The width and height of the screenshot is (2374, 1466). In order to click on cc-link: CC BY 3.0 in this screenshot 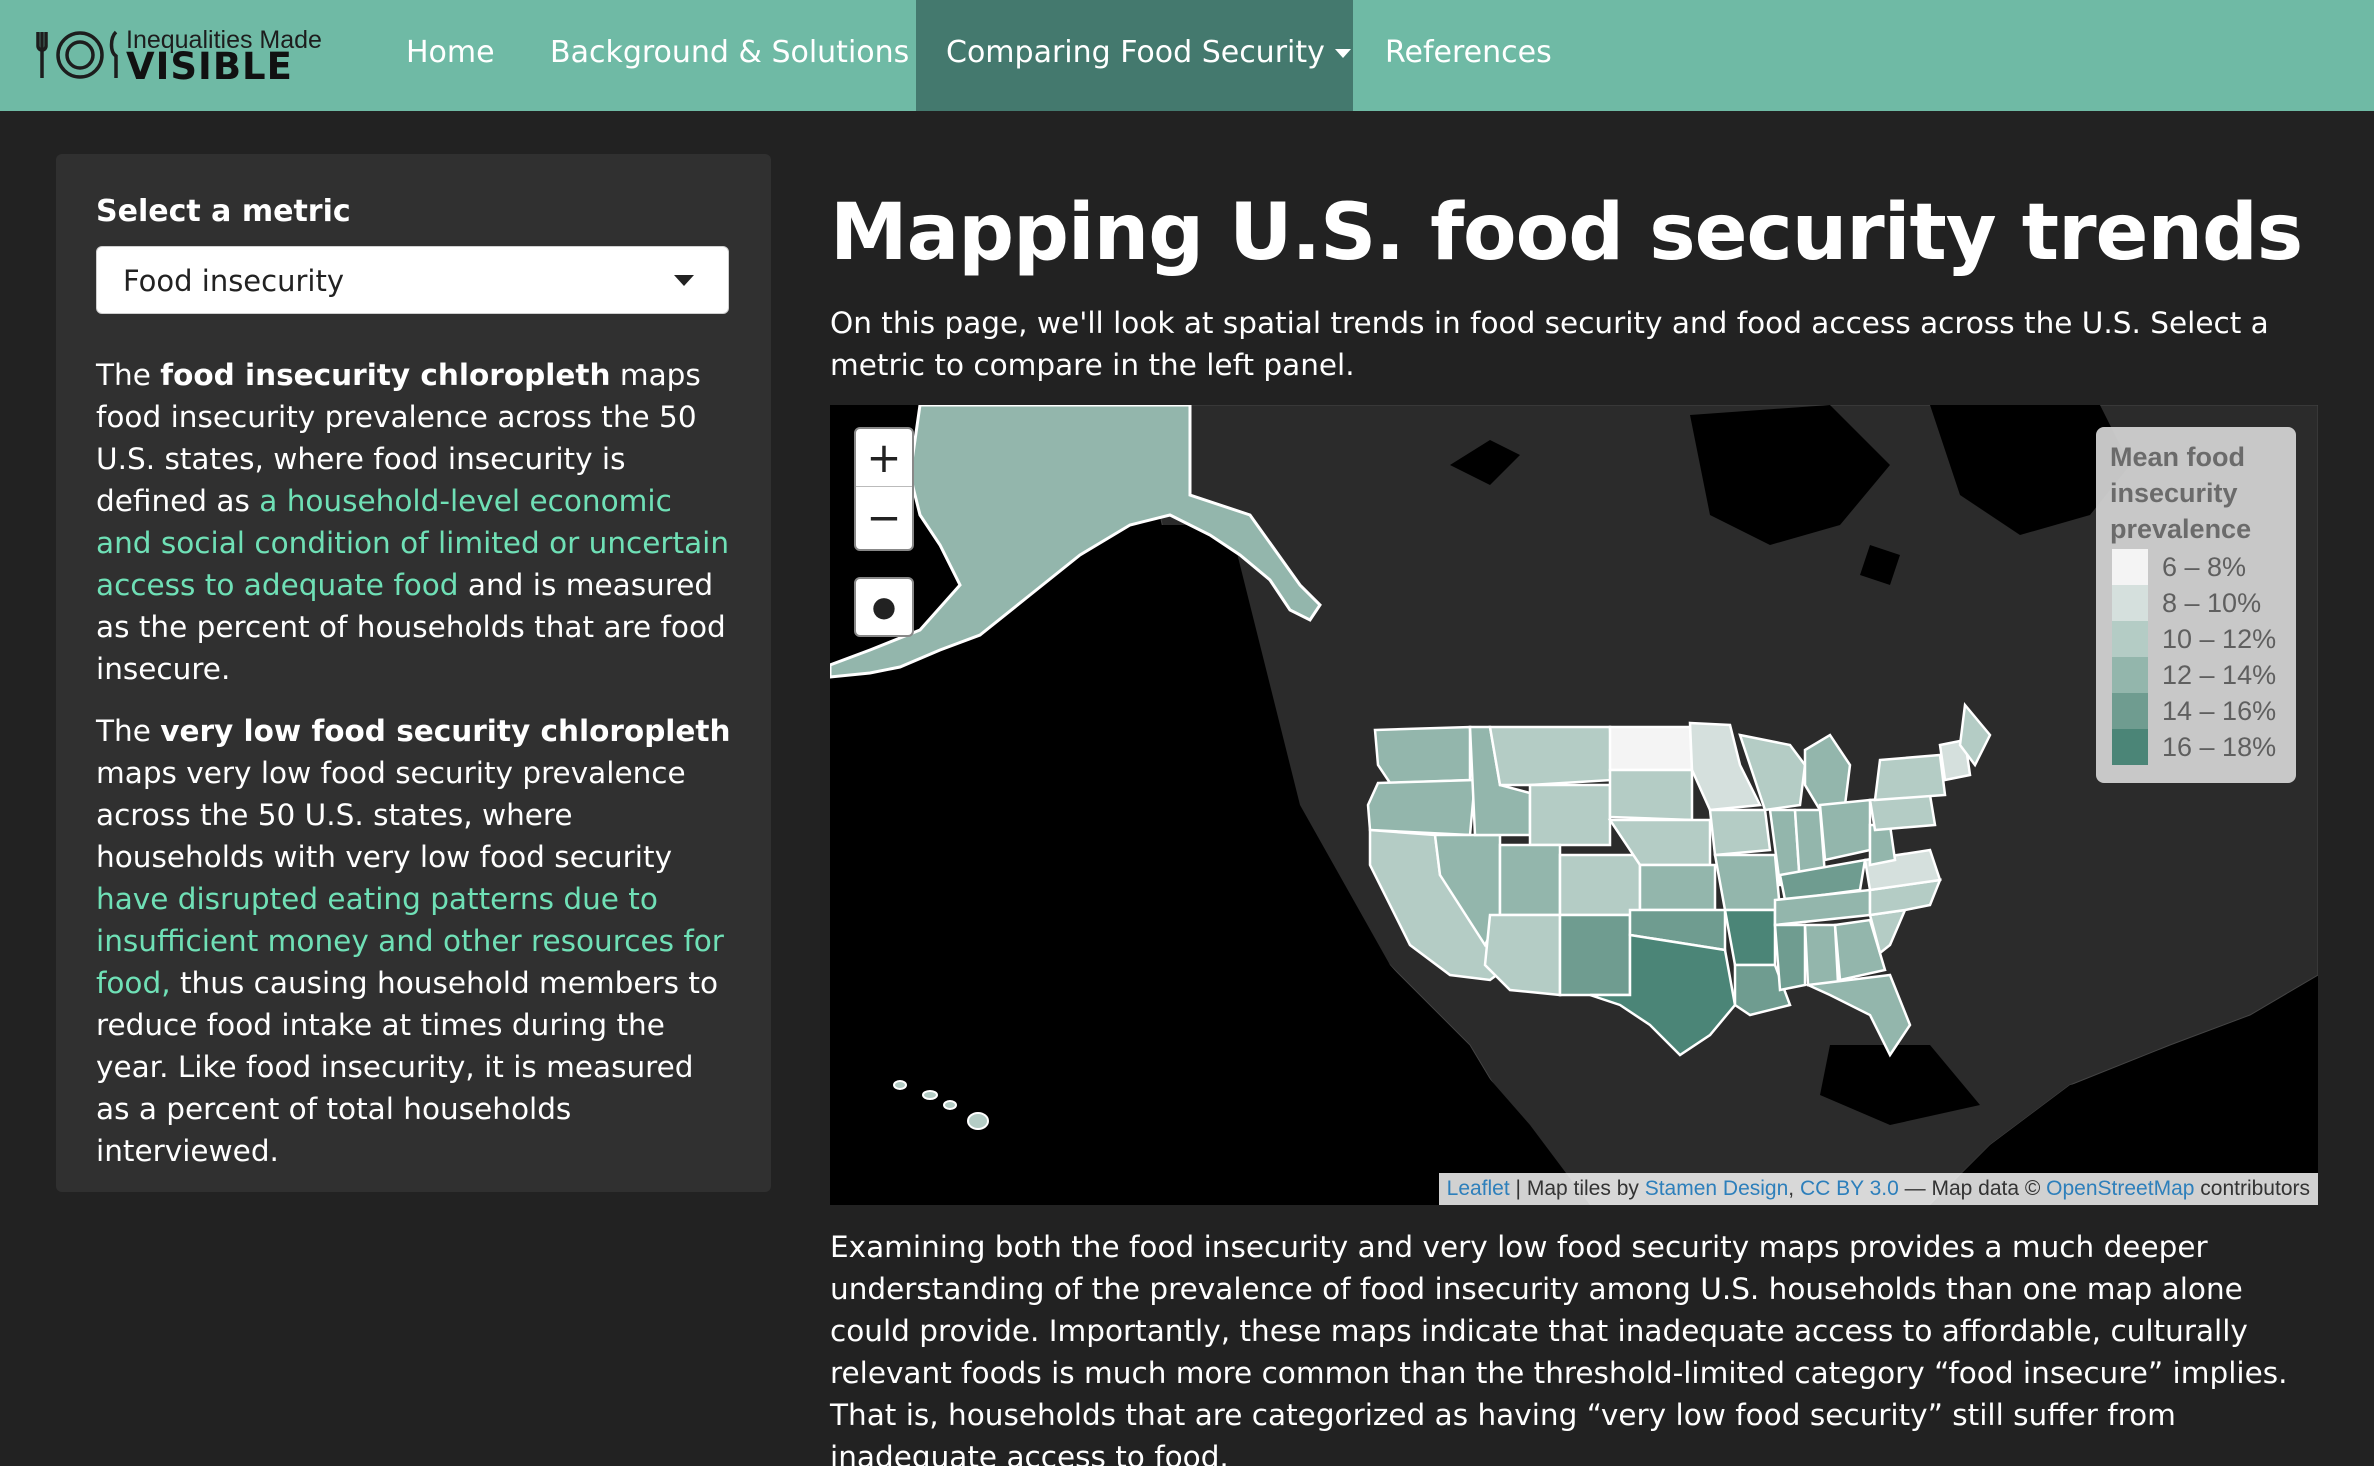, I will do `click(1849, 1188)`.